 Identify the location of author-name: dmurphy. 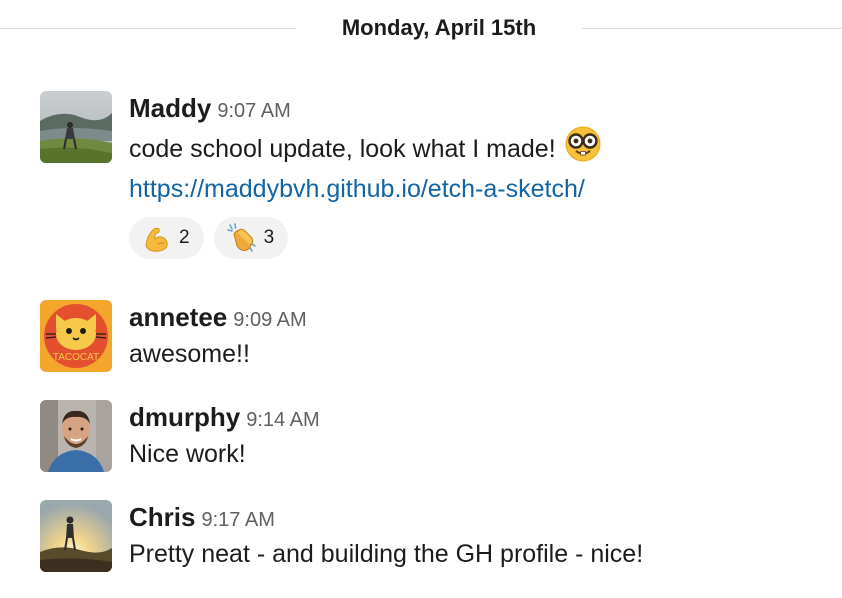
(184, 417).